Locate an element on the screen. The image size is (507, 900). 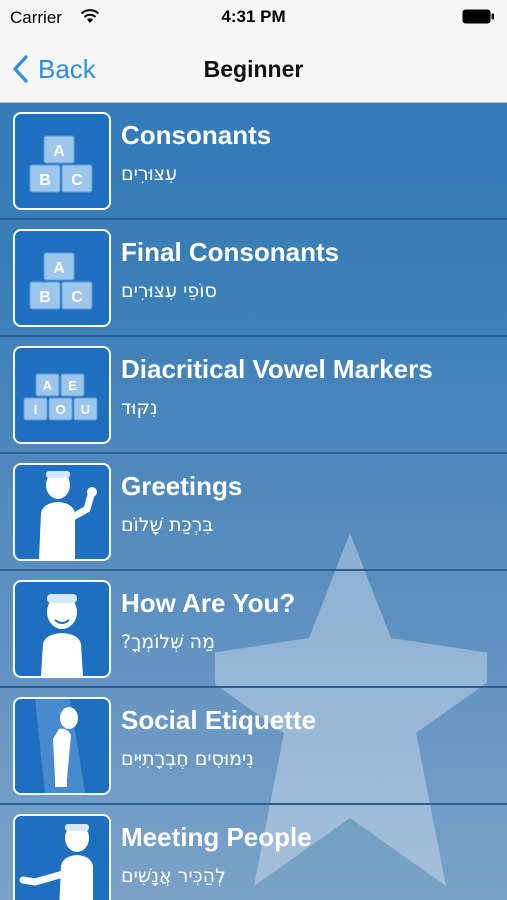
item-title: Diacritical Vowel Markers is located at coordinates (277, 369).